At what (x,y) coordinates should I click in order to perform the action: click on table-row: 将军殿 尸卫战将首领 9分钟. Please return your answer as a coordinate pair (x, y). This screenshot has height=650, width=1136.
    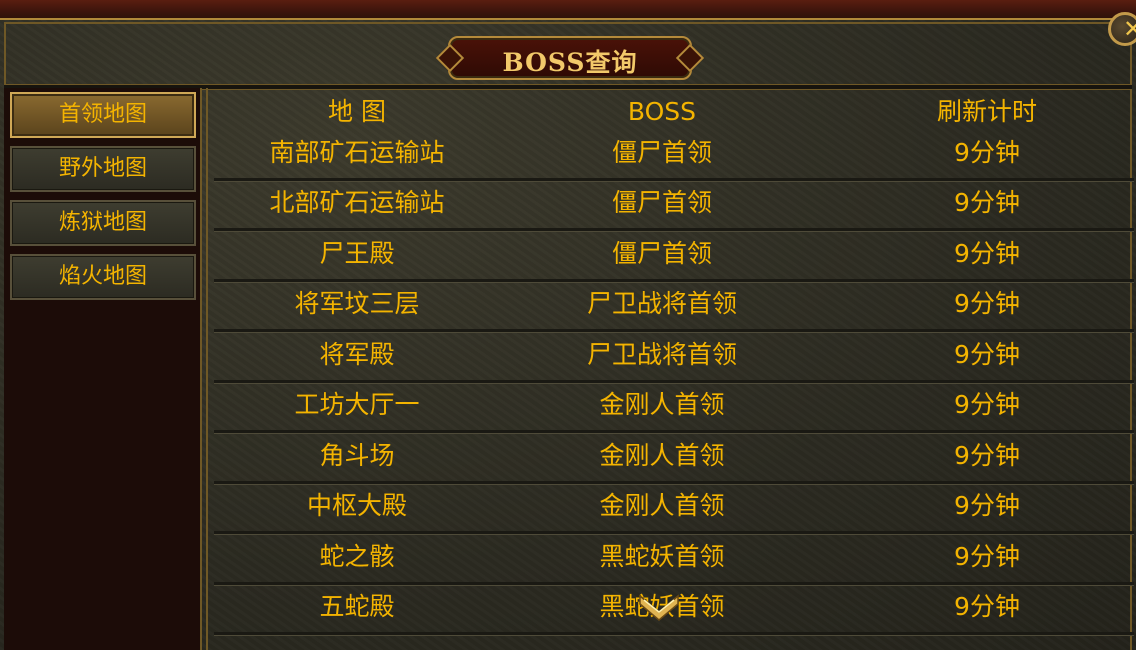
    Looking at the image, I should click on (674, 357).